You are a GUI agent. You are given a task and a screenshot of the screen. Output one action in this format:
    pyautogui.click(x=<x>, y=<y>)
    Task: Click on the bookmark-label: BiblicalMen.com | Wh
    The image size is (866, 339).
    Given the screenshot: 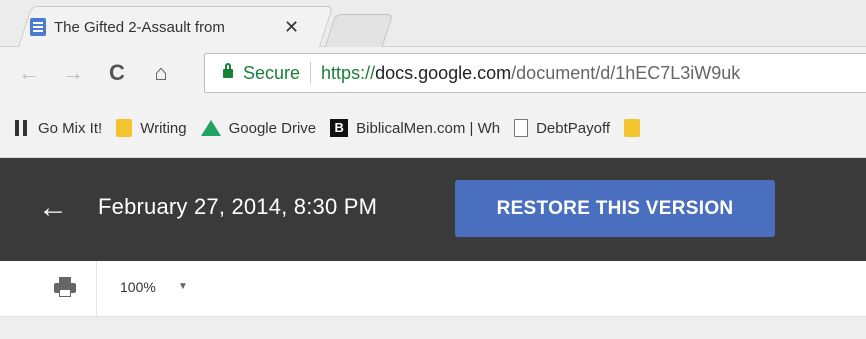 What is the action you would take?
    pyautogui.click(x=428, y=128)
    